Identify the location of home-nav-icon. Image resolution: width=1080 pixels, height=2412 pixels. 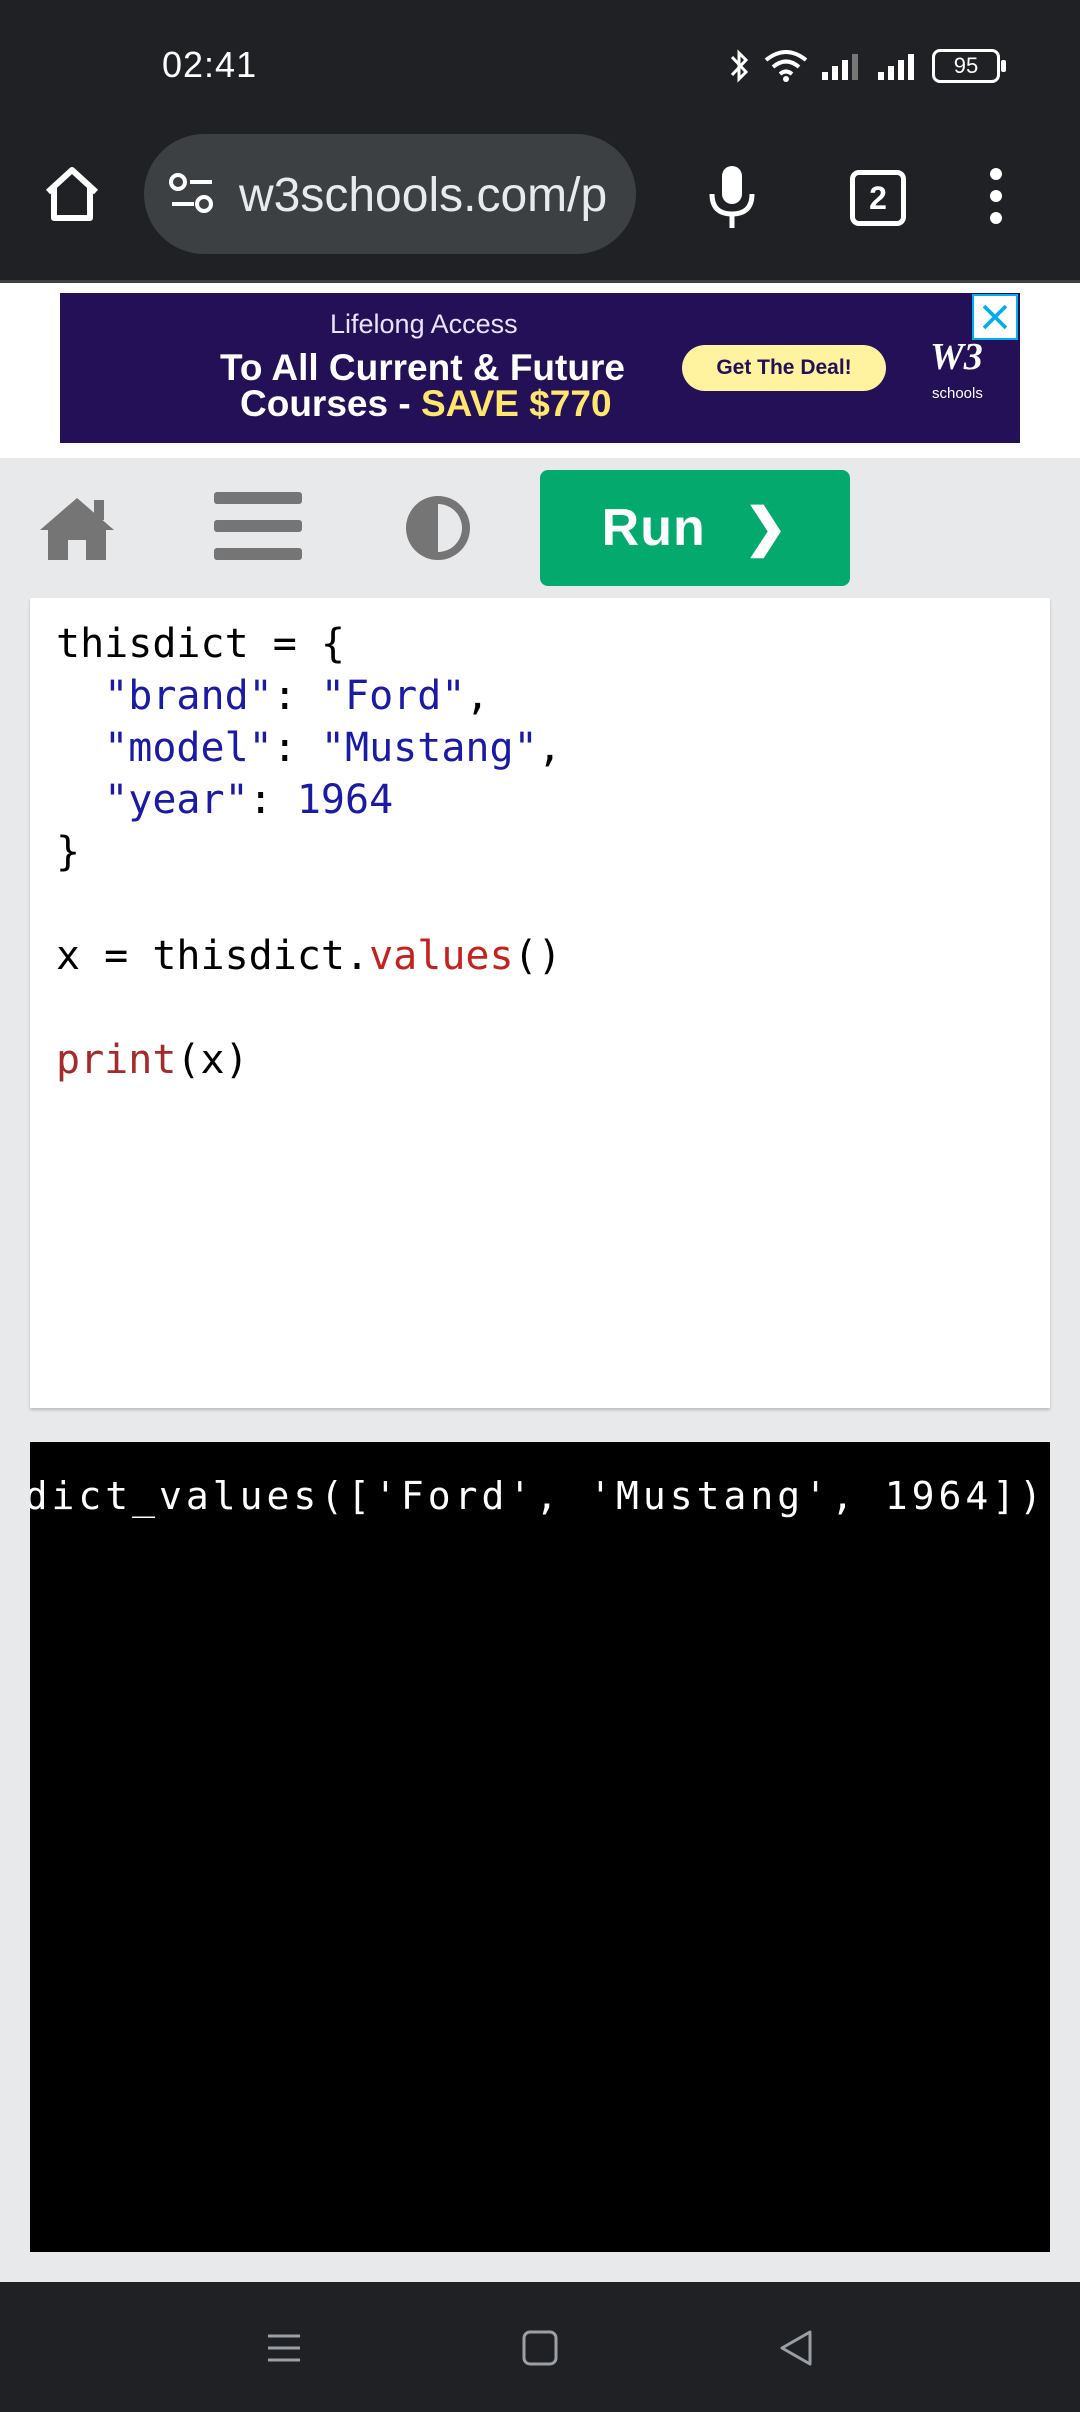
(540, 2348).